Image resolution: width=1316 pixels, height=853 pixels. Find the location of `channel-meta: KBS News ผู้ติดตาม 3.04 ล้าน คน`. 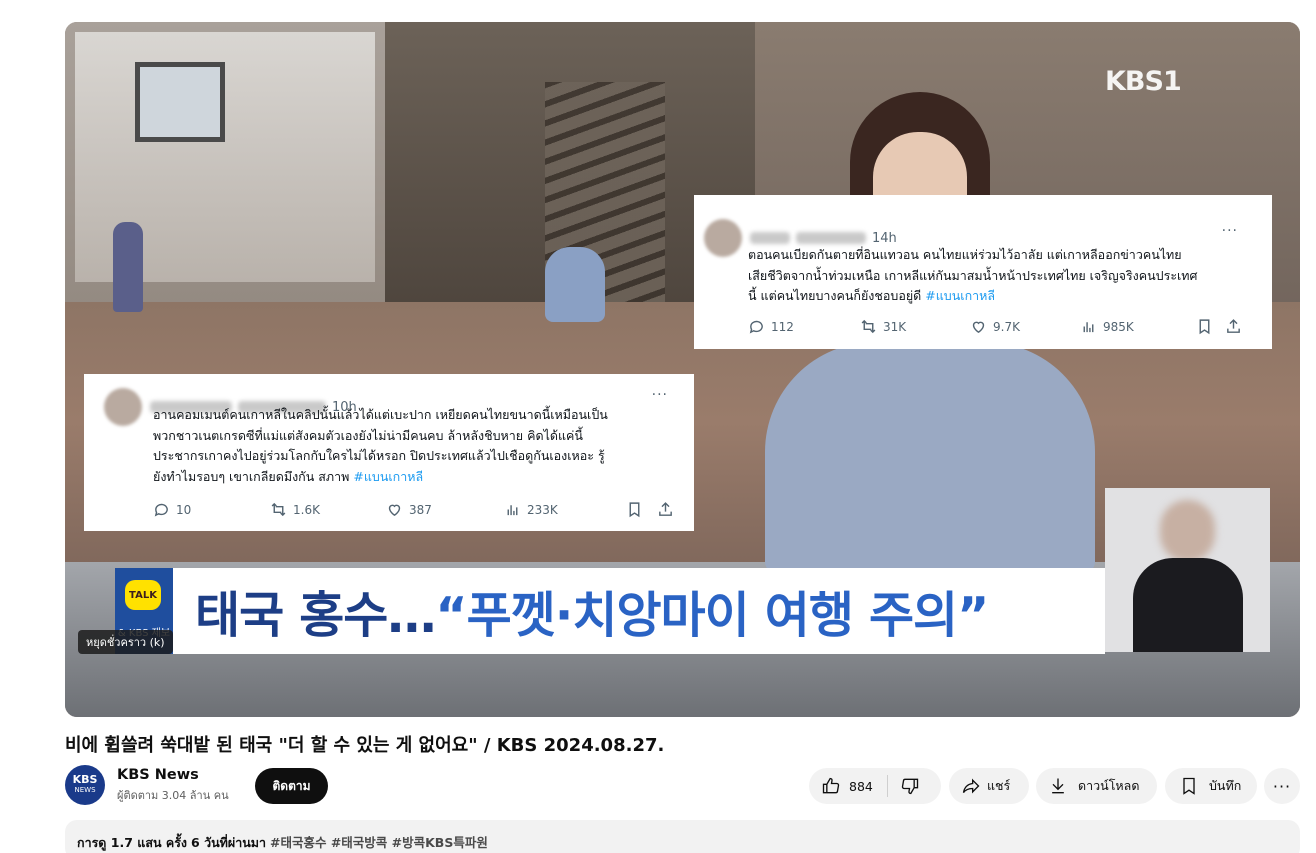

channel-meta: KBS News ผู้ติดตาม 3.04 ล้าน คน is located at coordinates (173, 785).